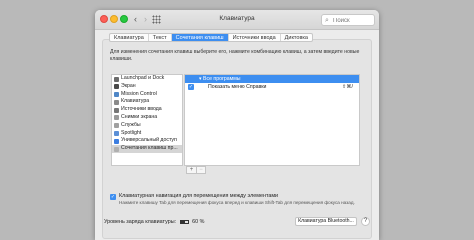 Image resolution: width=474 pixels, height=240 pixels. I want to click on category-label: Источники ввода, so click(141, 109).